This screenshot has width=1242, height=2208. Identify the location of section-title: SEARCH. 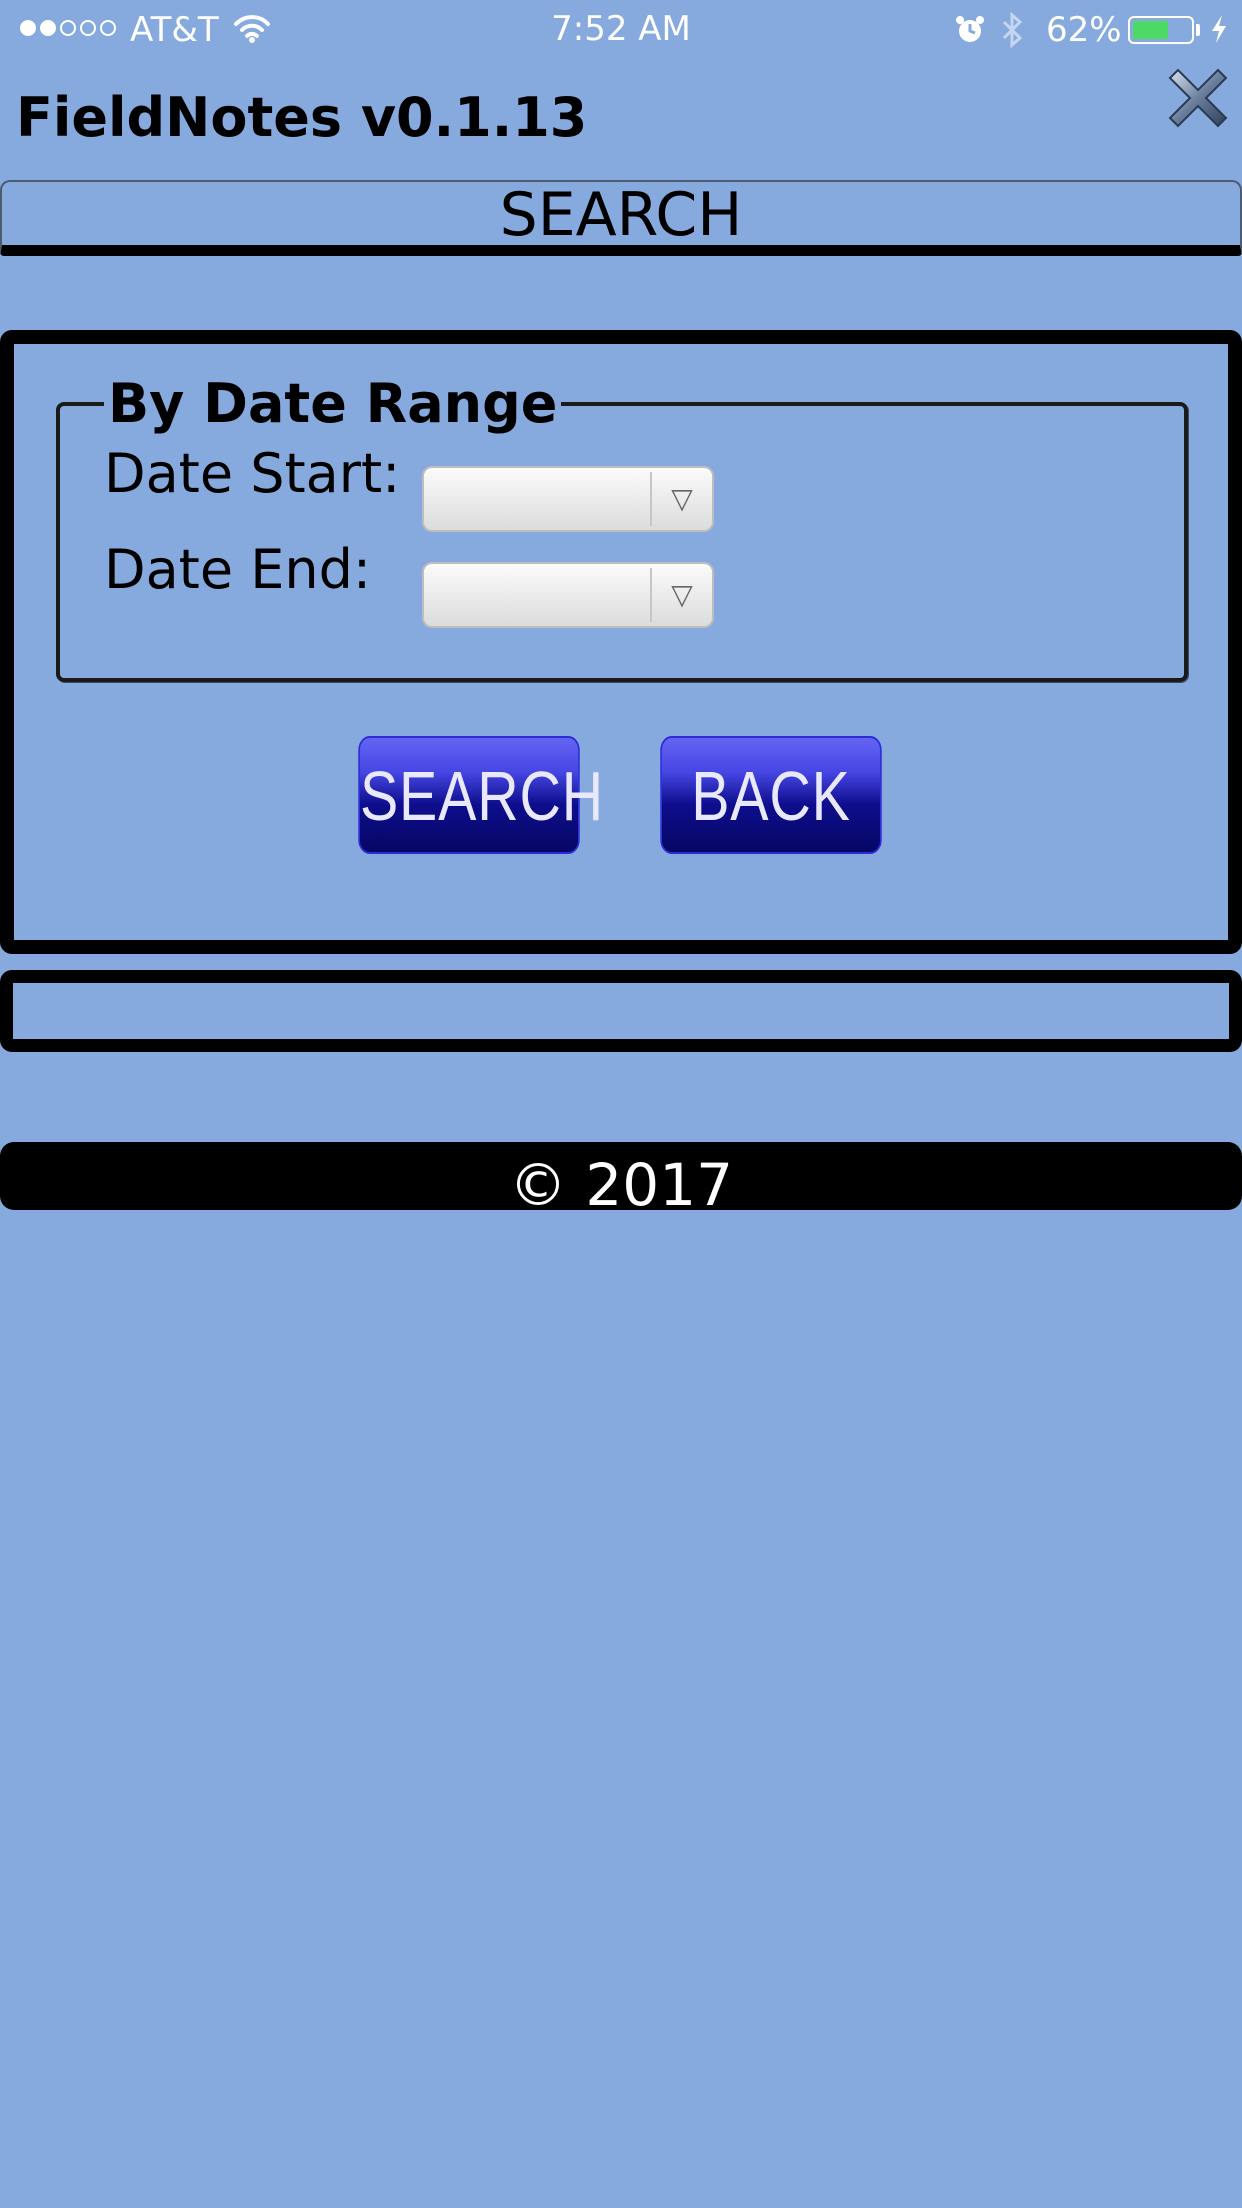
(621, 215).